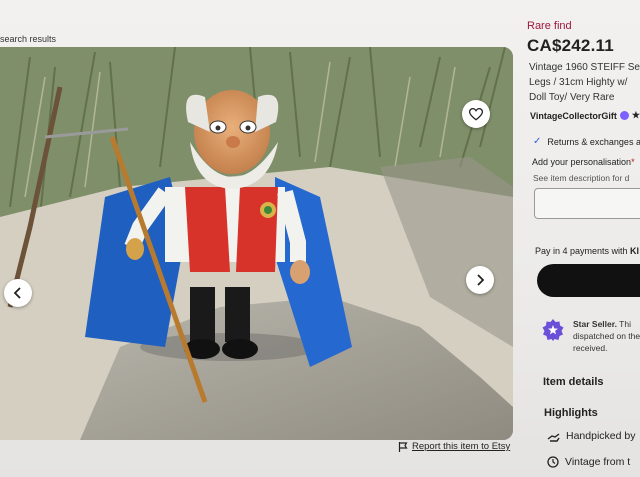 The width and height of the screenshot is (640, 477). Describe the element at coordinates (635, 251) in the screenshot. I see `klarna-label: Kl` at that location.